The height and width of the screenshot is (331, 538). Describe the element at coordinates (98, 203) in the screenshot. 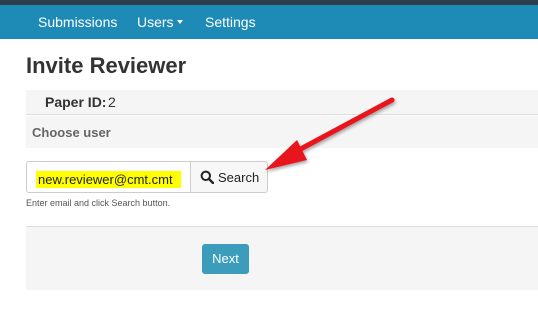

I see `search-help-text: Enter email and click Search button.` at that location.